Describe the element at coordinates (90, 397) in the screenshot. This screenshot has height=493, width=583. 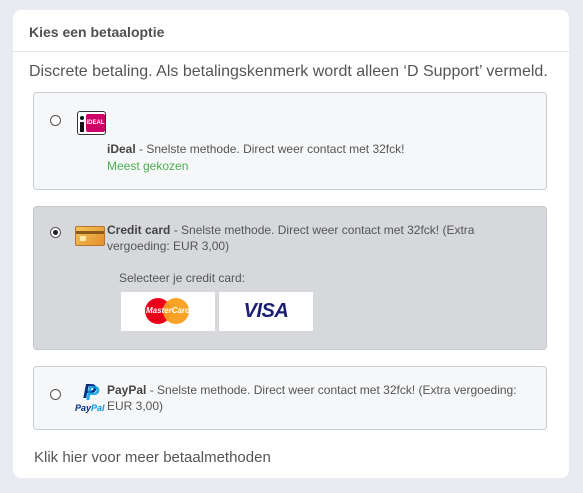
I see `paypal-logo-icon: P P PayPal` at that location.